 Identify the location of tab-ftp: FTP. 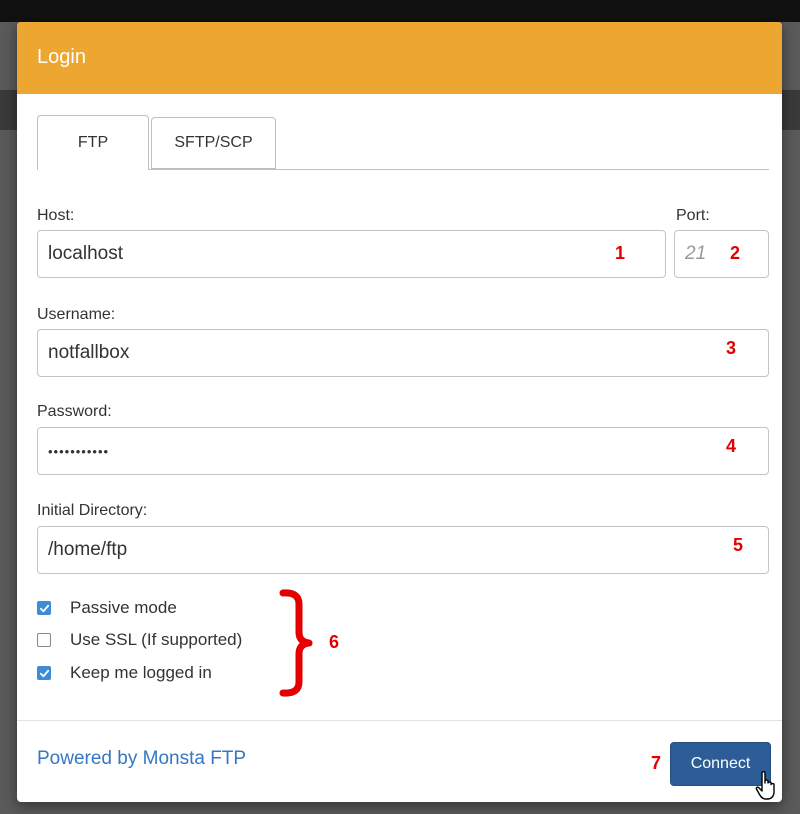
(93, 142).